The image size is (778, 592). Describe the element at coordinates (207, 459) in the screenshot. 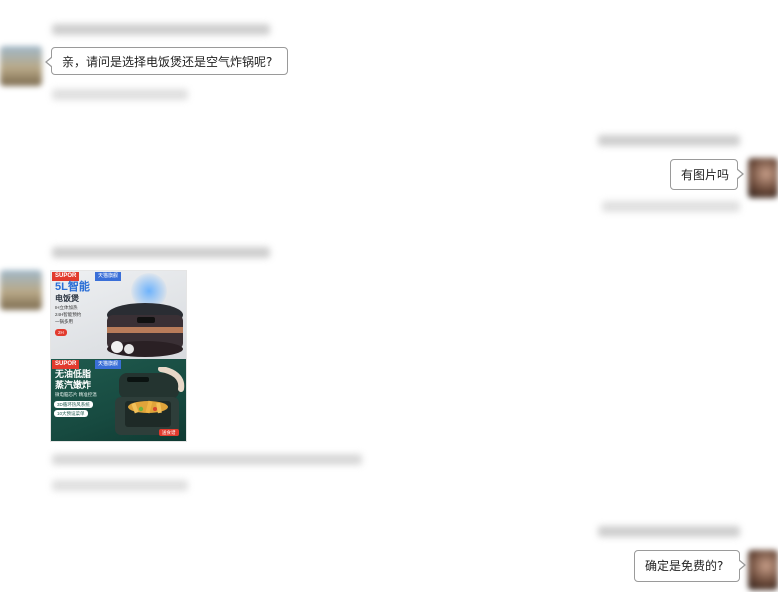

I see `caption-blurred` at that location.